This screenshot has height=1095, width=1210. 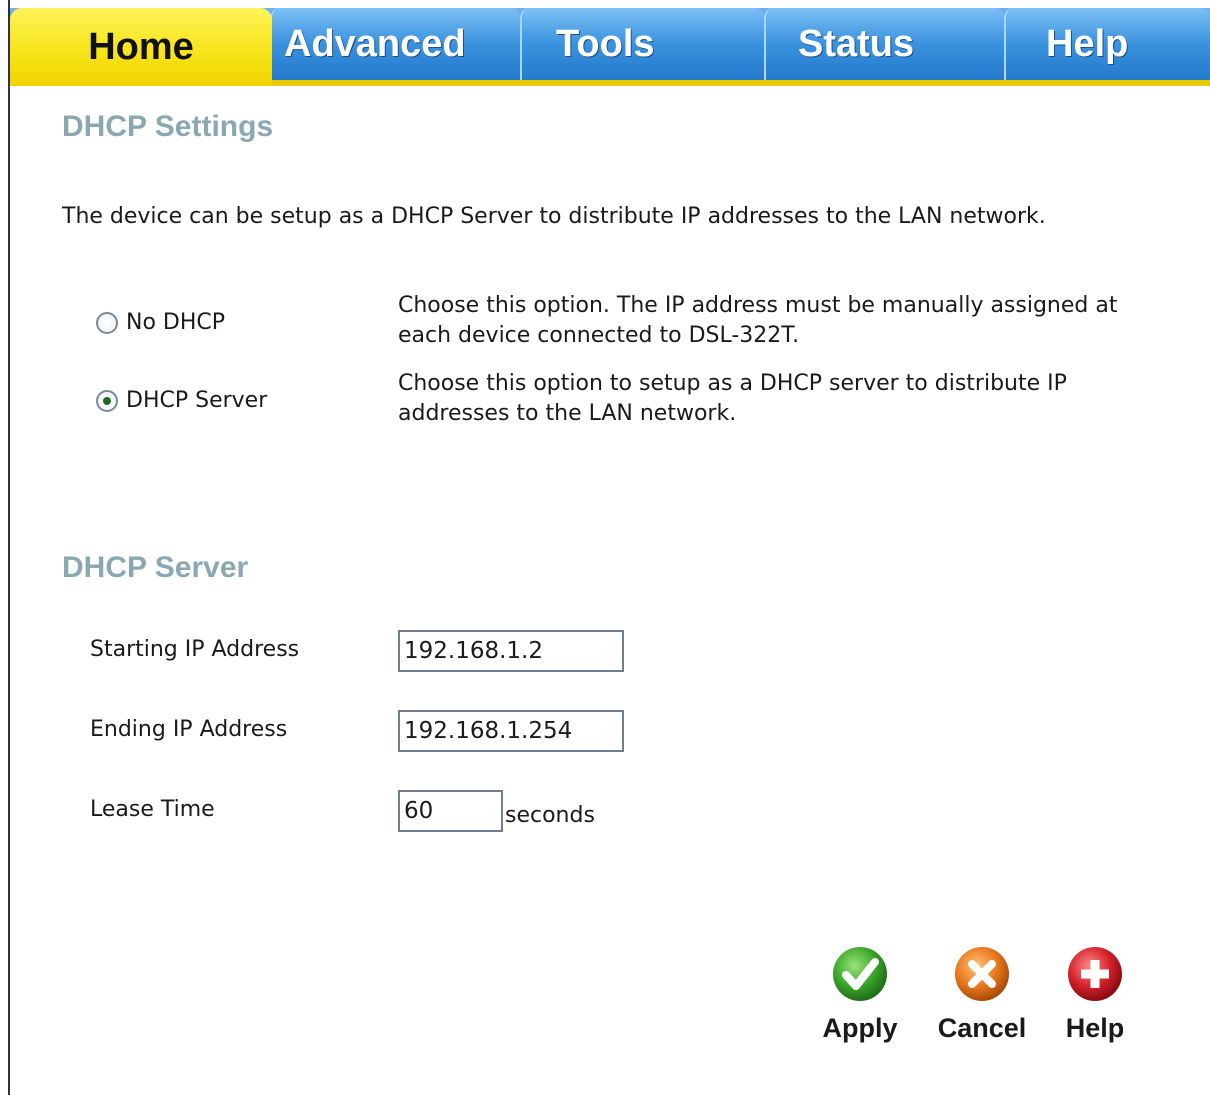 I want to click on dhcp-server-option: DHCP Server, so click(x=181, y=400).